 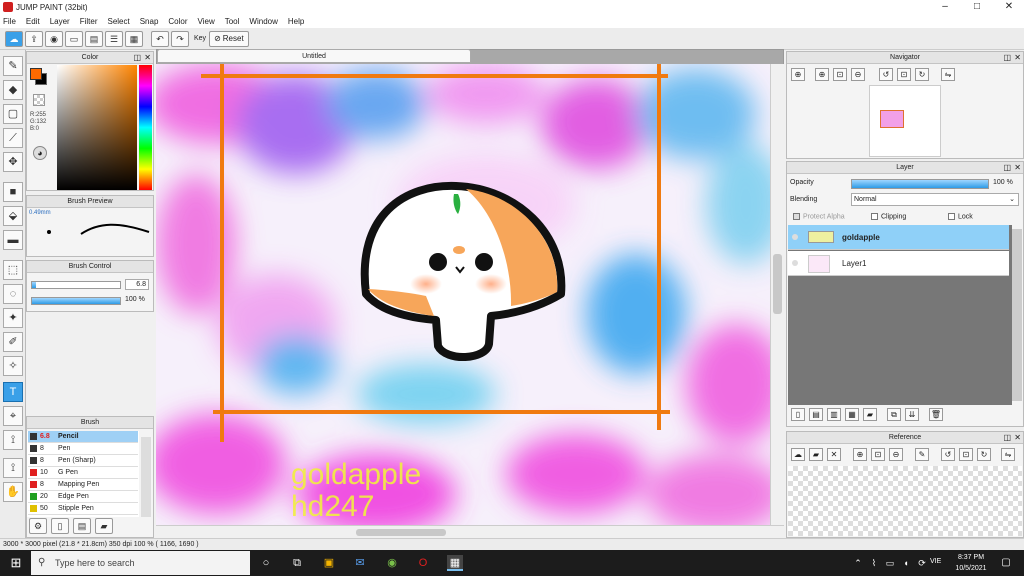 I want to click on menu-layer: Layer, so click(x=60, y=21).